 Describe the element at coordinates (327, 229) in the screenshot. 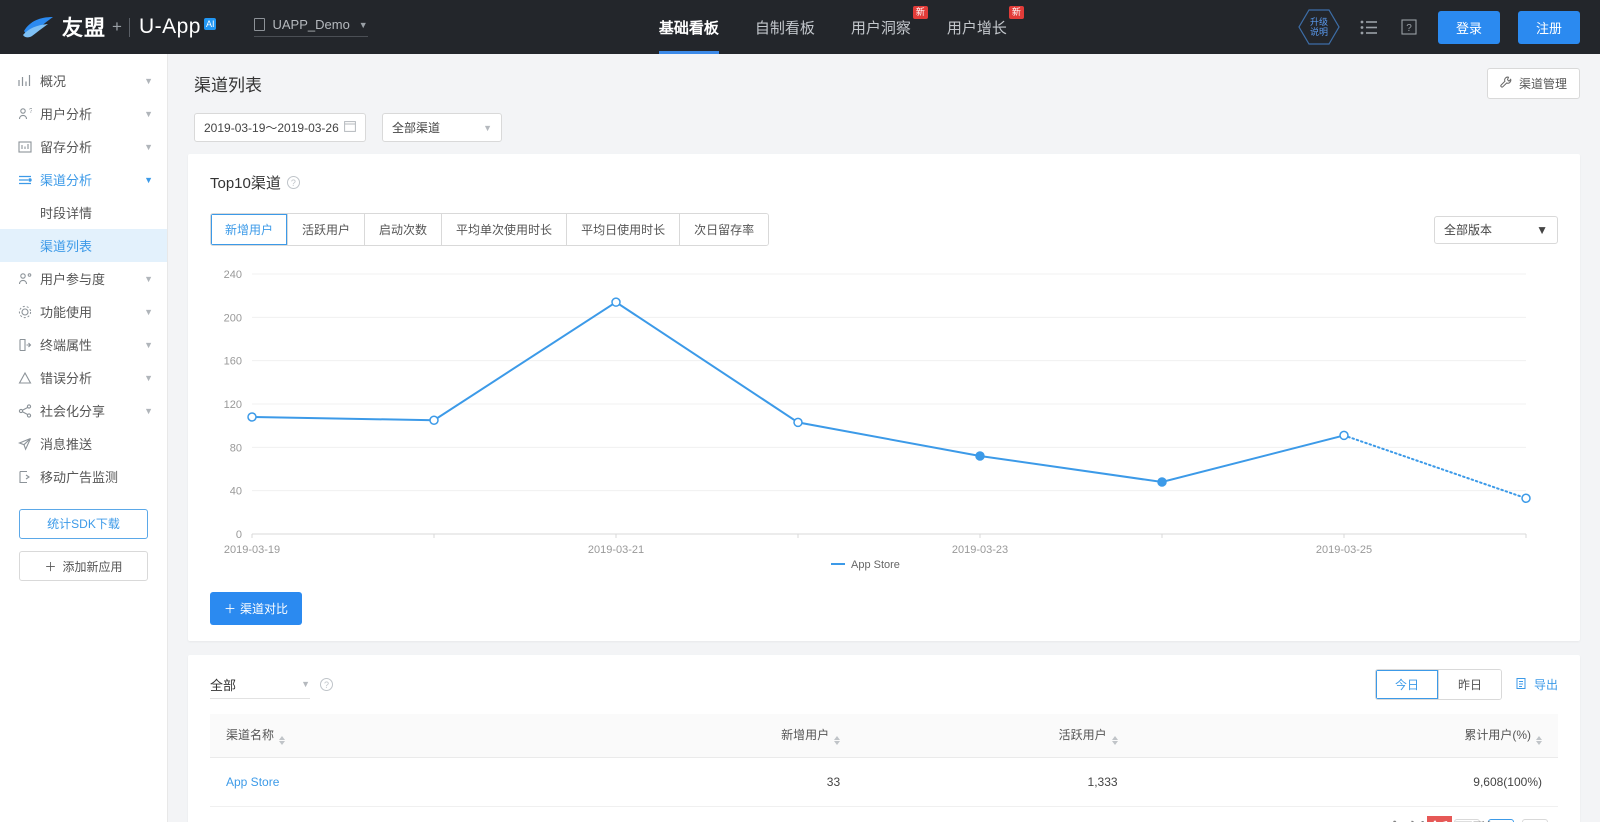

I see `tab-active-users: 活跃用户` at that location.